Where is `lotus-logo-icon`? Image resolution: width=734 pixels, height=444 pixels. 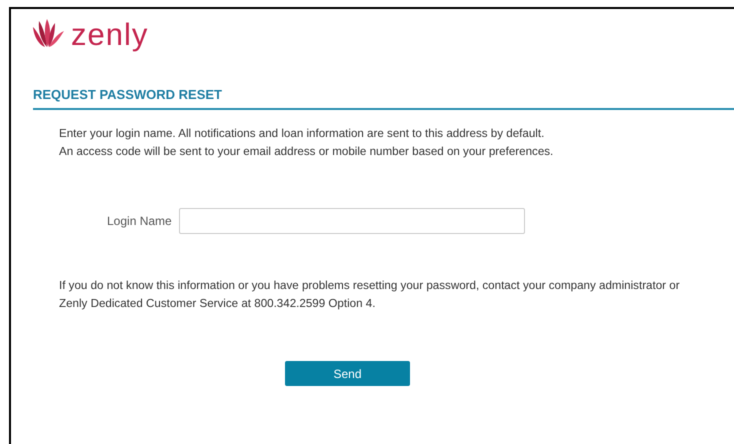 lotus-logo-icon is located at coordinates (48, 34).